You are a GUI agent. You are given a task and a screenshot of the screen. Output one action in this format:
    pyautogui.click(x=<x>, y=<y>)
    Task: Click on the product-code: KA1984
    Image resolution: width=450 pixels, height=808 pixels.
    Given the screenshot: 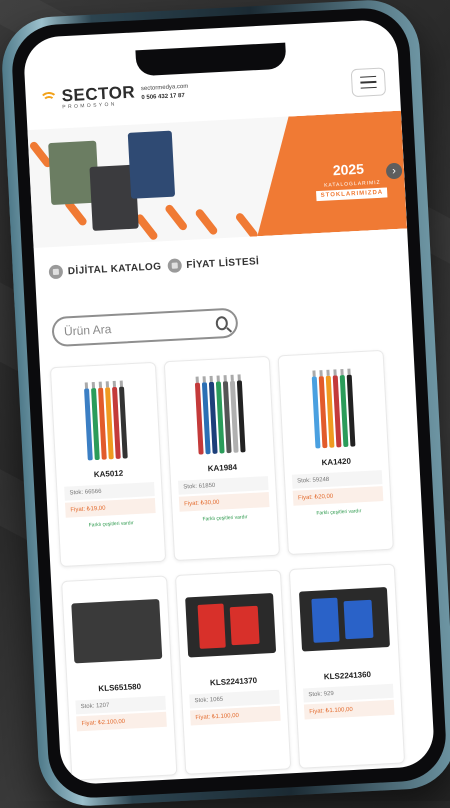 What is the action you would take?
    pyautogui.click(x=222, y=468)
    